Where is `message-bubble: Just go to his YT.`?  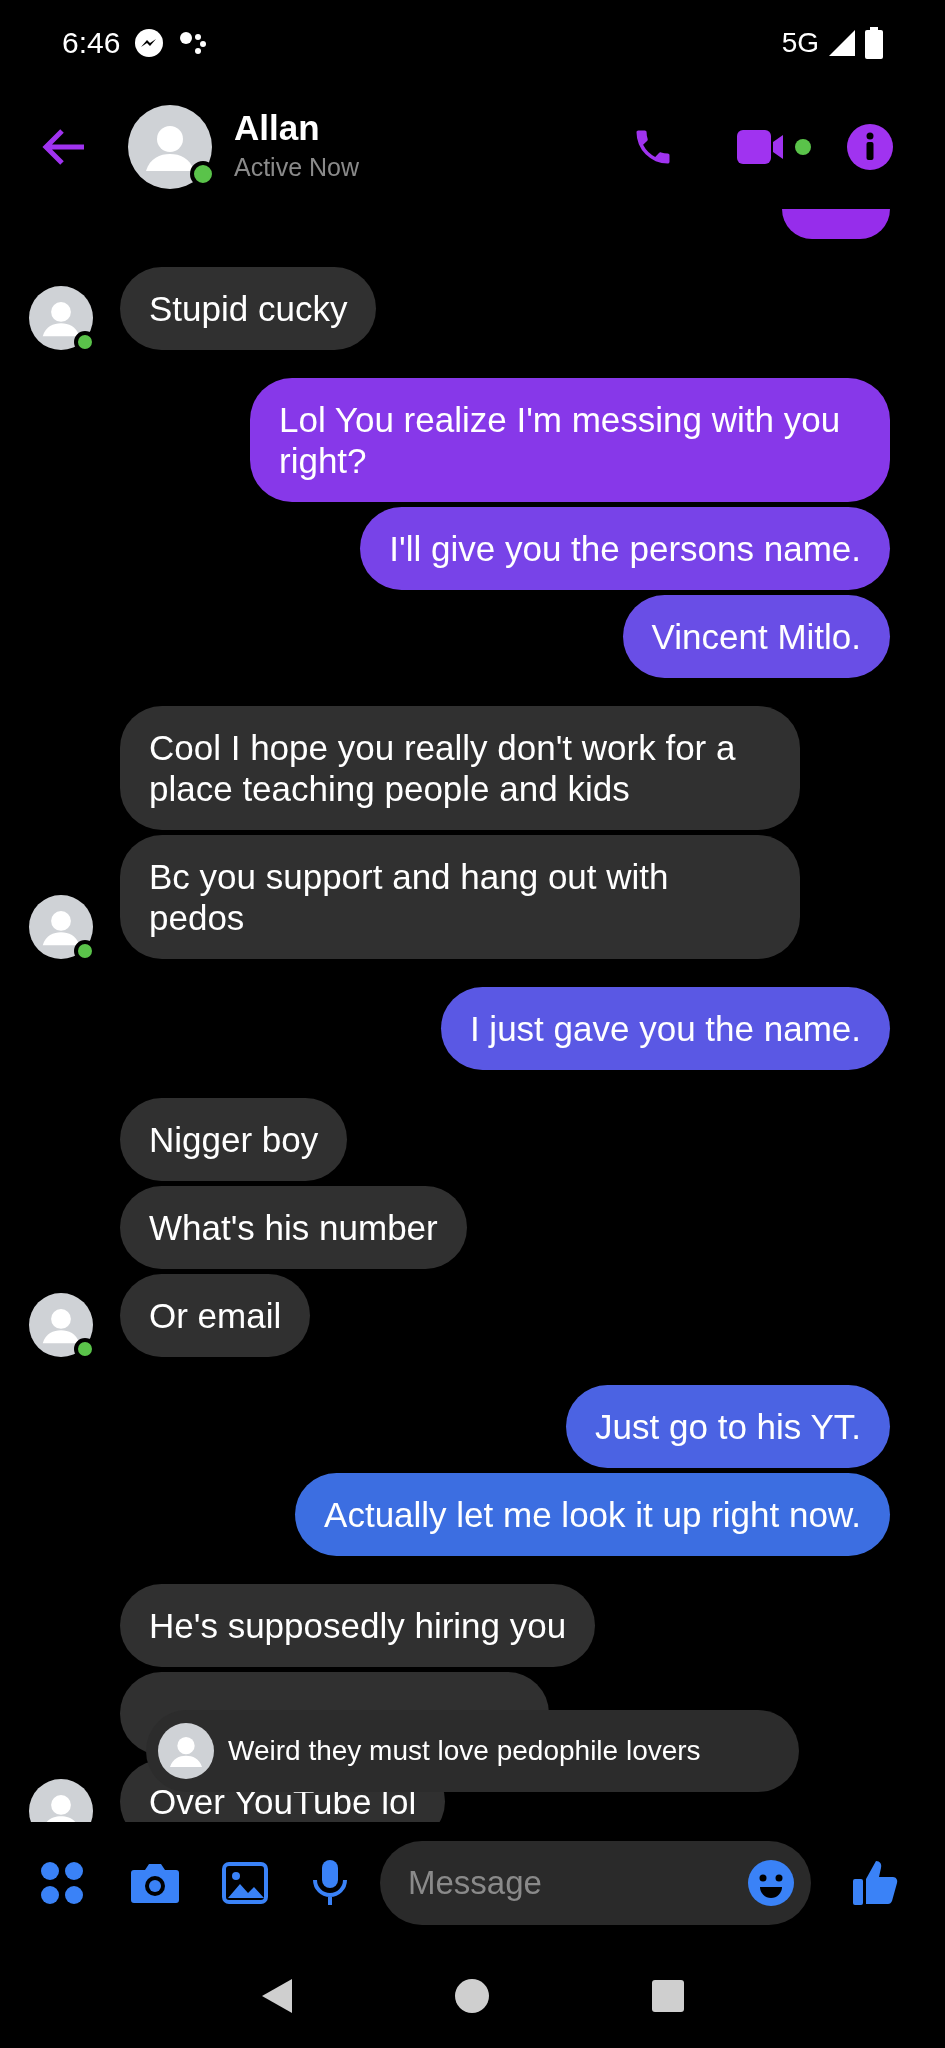
message-bubble: Just go to his YT. is located at coordinates (728, 1426).